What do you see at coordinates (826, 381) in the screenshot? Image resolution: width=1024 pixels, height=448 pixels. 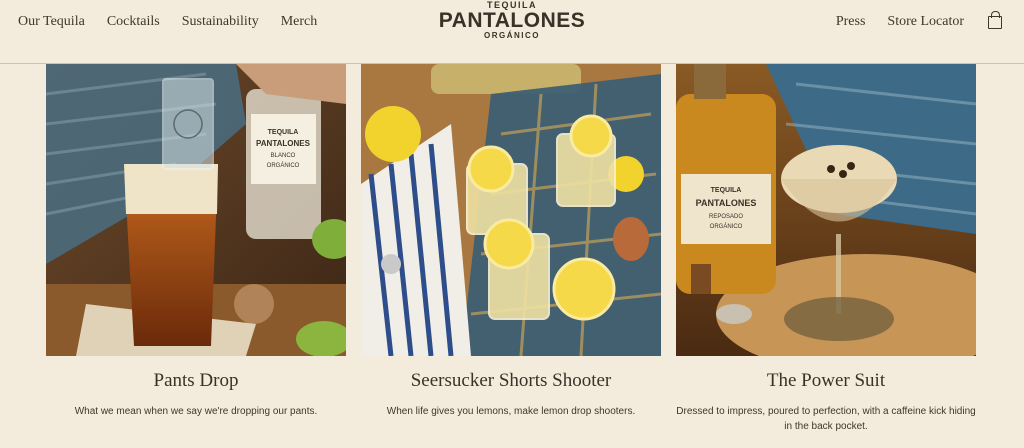 I see `card-title: The Power Suit` at bounding box center [826, 381].